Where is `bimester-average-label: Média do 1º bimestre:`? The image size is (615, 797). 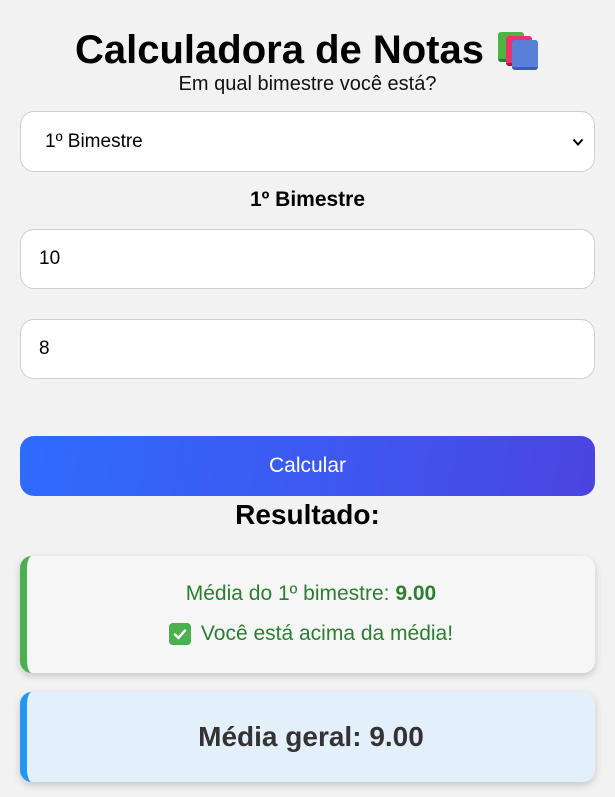
bimester-average-label: Média do 1º bimestre: is located at coordinates (290, 593).